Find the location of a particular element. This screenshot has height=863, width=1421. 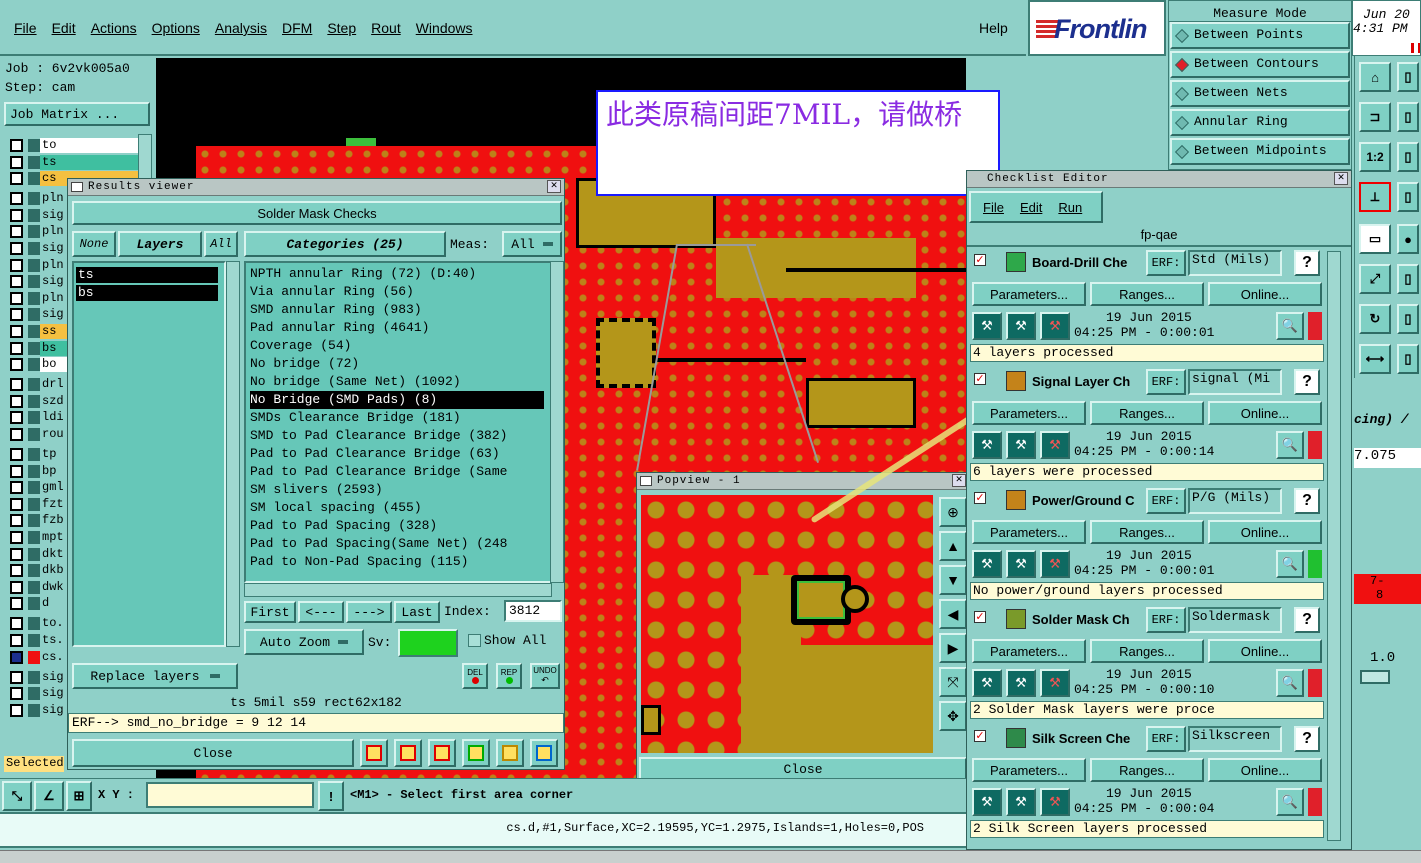

checklist-run-menu: Run is located at coordinates (1070, 207).